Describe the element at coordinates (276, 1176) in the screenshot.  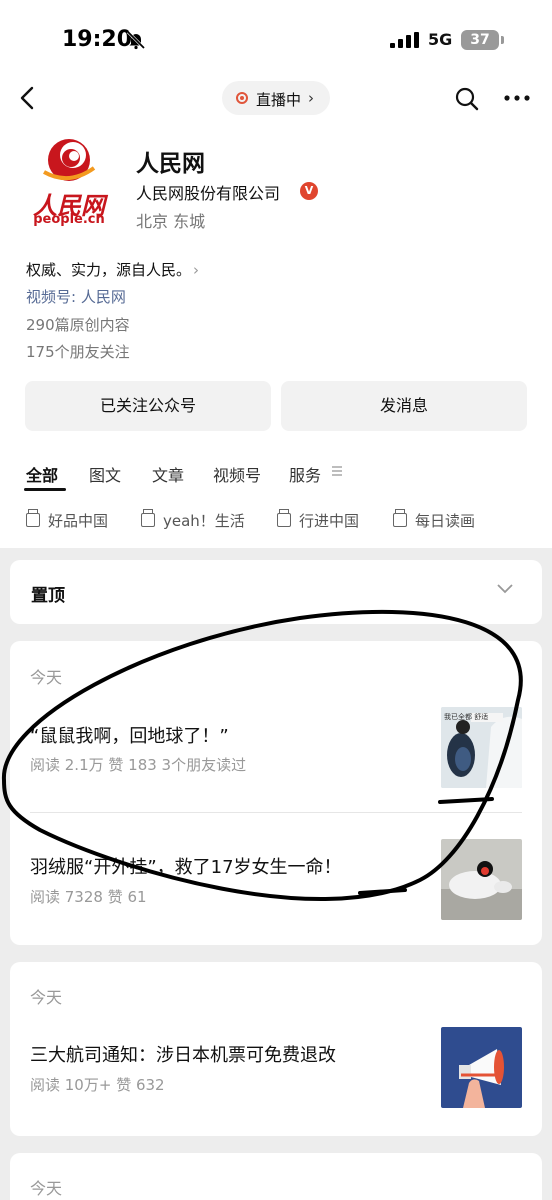
I see `feed-card: 今天` at that location.